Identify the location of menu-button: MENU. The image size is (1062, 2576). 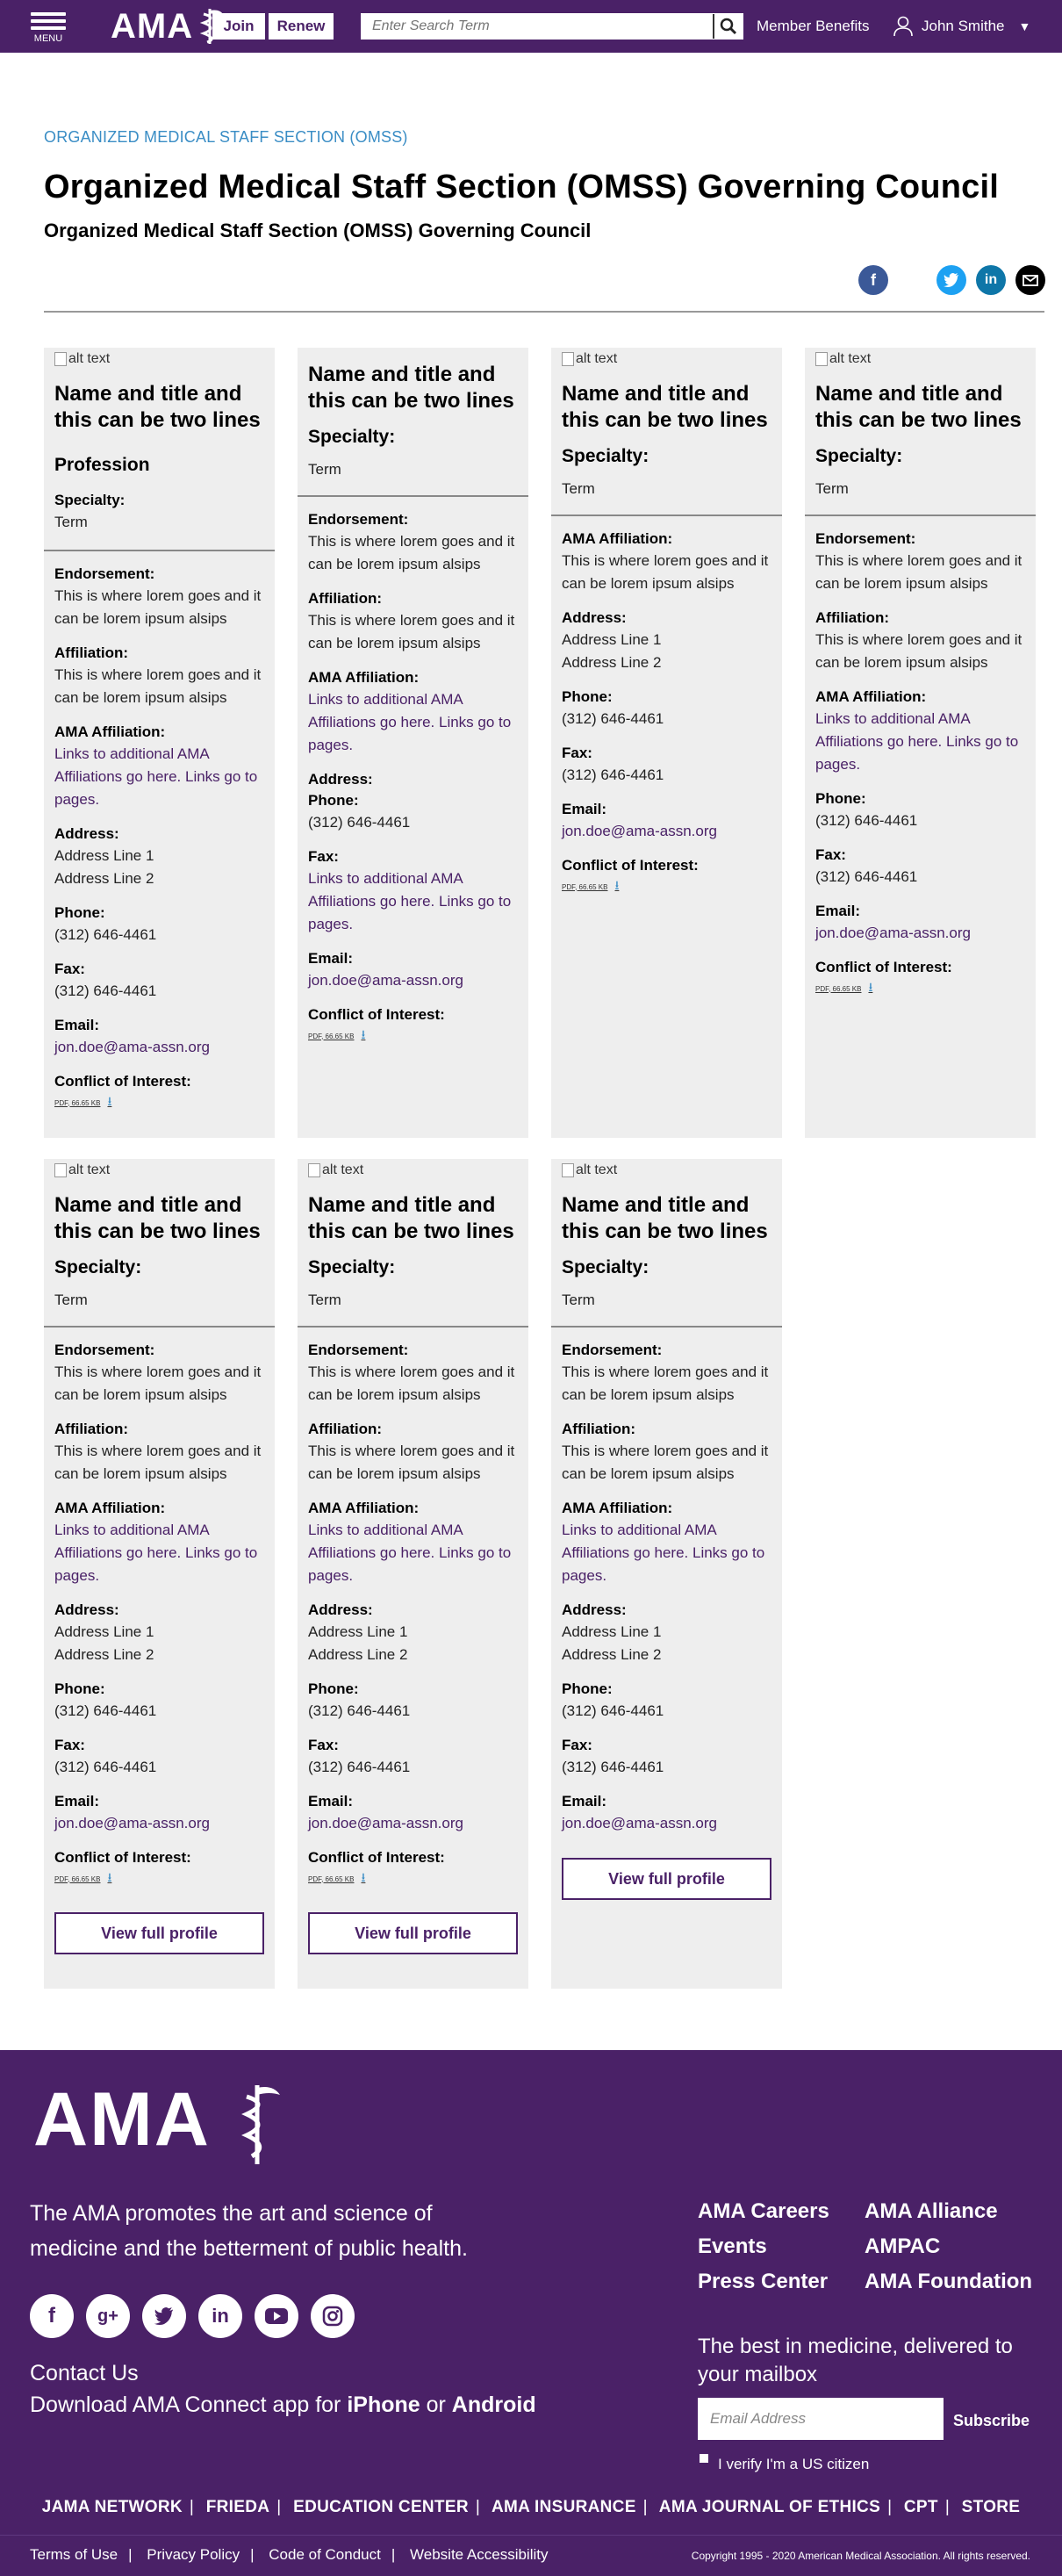
(48, 26).